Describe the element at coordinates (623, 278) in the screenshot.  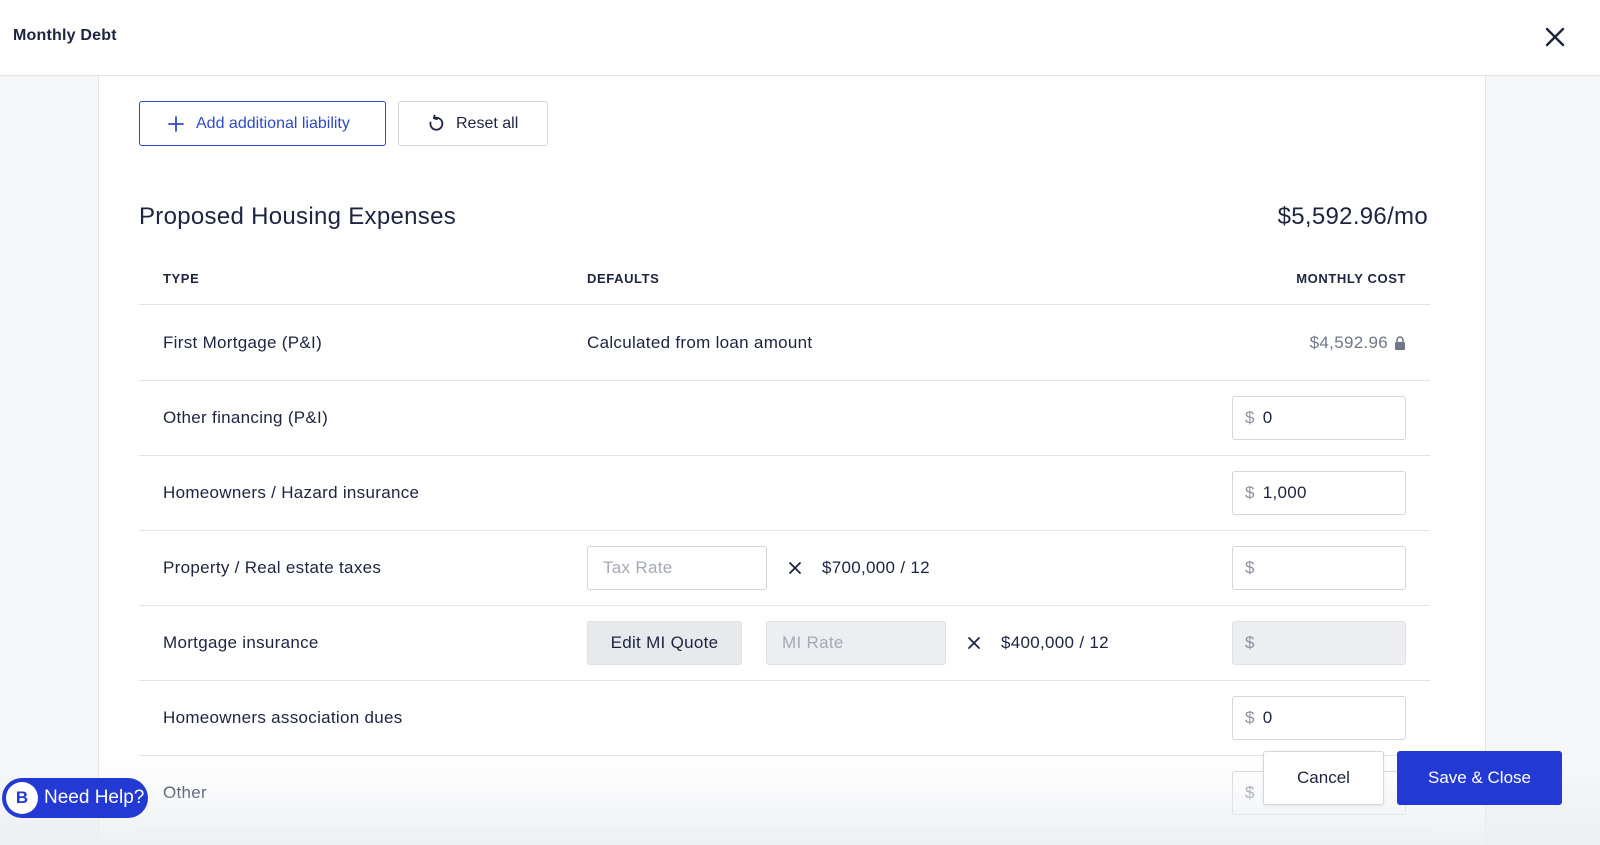
I see `header-defaults: DEFAULTS` at that location.